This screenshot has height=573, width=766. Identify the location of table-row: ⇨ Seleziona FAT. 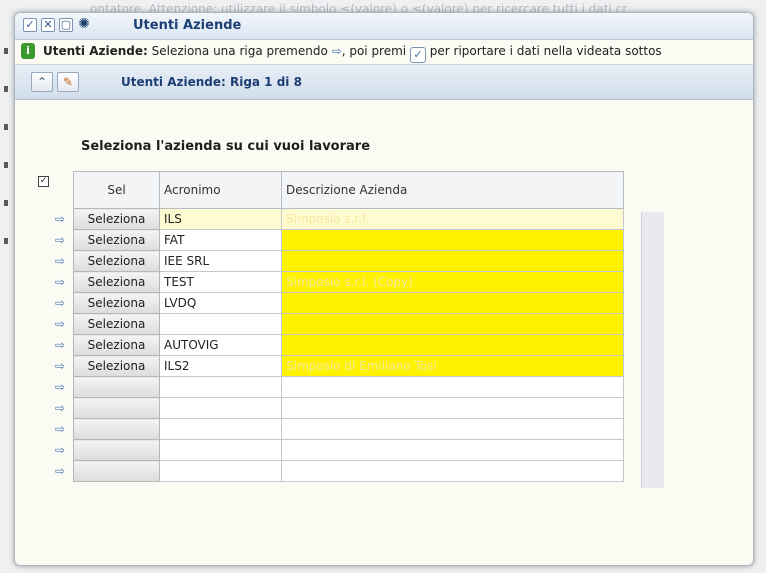
(339, 240).